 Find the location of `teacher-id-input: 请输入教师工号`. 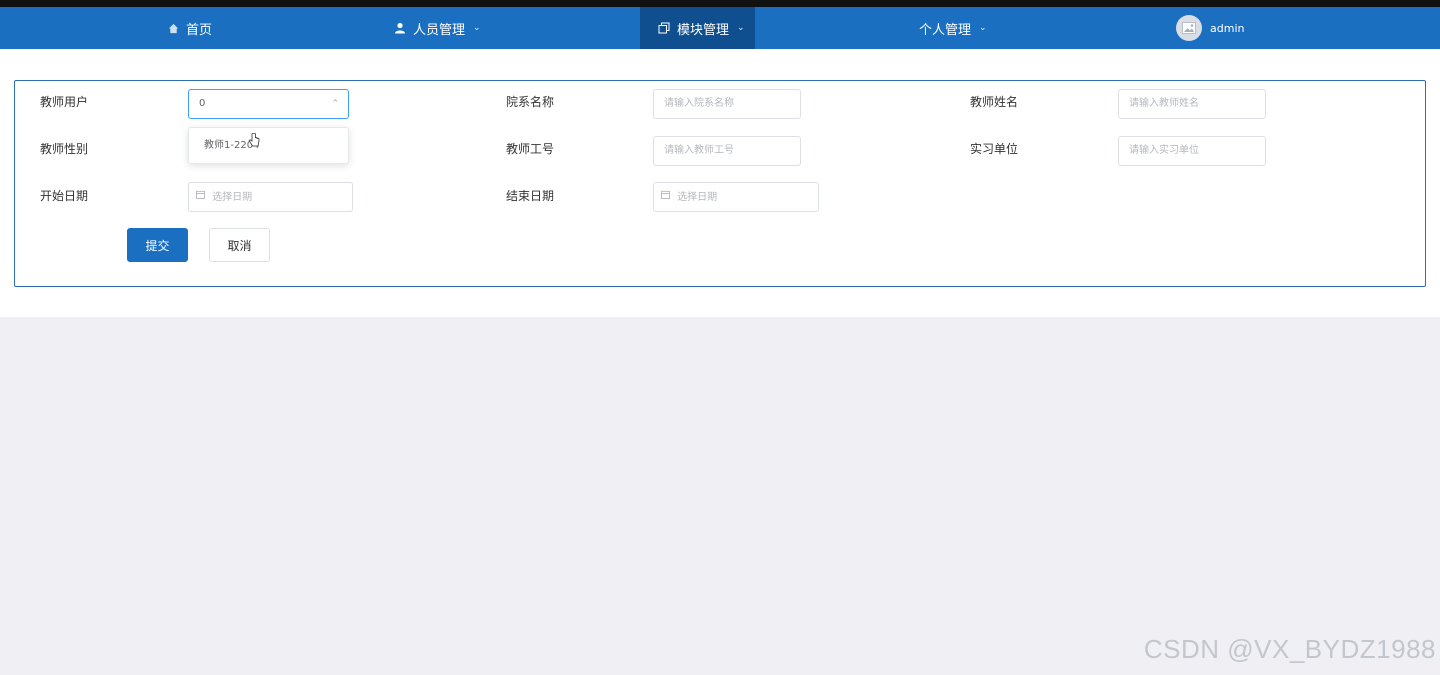

teacher-id-input: 请输入教师工号 is located at coordinates (727, 151).